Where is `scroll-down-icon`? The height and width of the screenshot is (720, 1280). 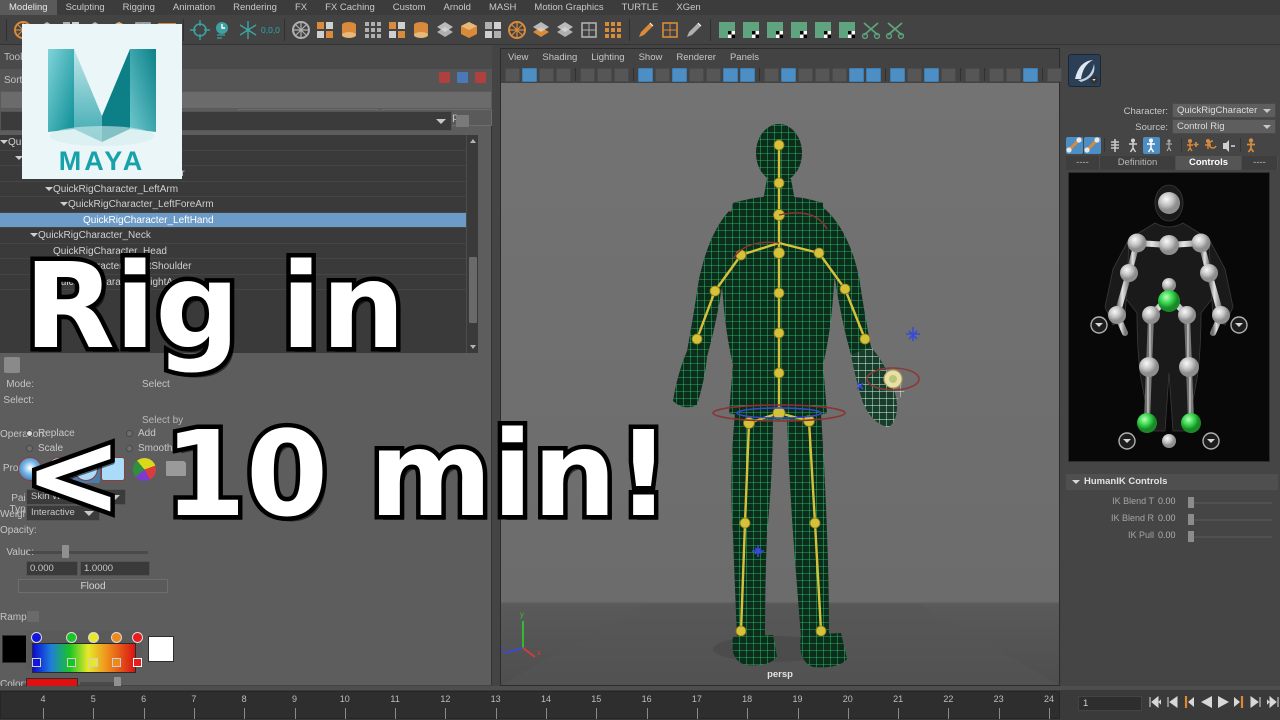 scroll-down-icon is located at coordinates (473, 347).